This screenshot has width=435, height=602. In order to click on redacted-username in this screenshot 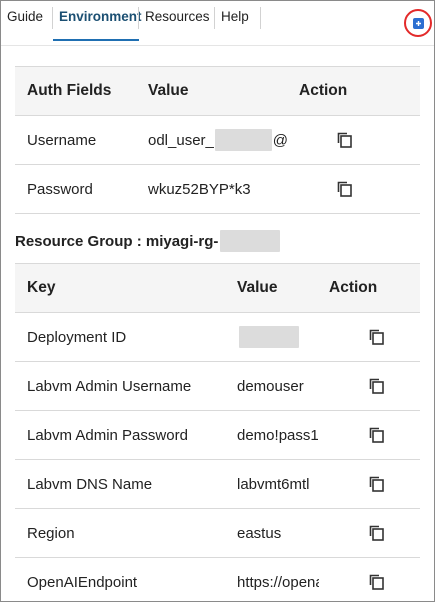, I will do `click(243, 140)`.